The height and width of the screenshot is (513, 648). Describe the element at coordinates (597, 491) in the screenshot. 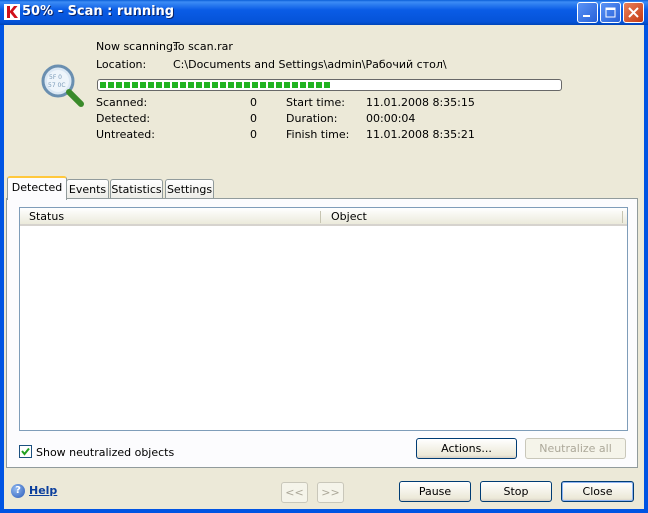

I see `close-button: Close` at that location.